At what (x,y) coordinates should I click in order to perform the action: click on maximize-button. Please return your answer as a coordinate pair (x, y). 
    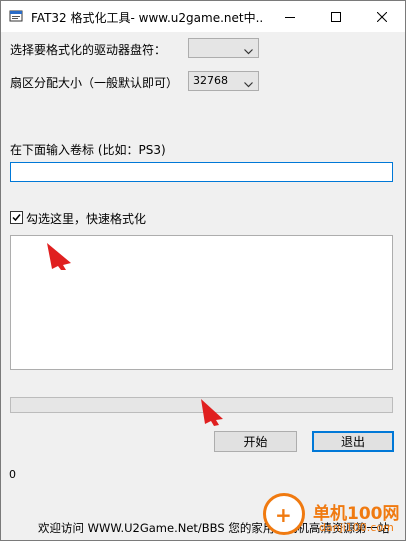
    Looking at the image, I should click on (336, 16).